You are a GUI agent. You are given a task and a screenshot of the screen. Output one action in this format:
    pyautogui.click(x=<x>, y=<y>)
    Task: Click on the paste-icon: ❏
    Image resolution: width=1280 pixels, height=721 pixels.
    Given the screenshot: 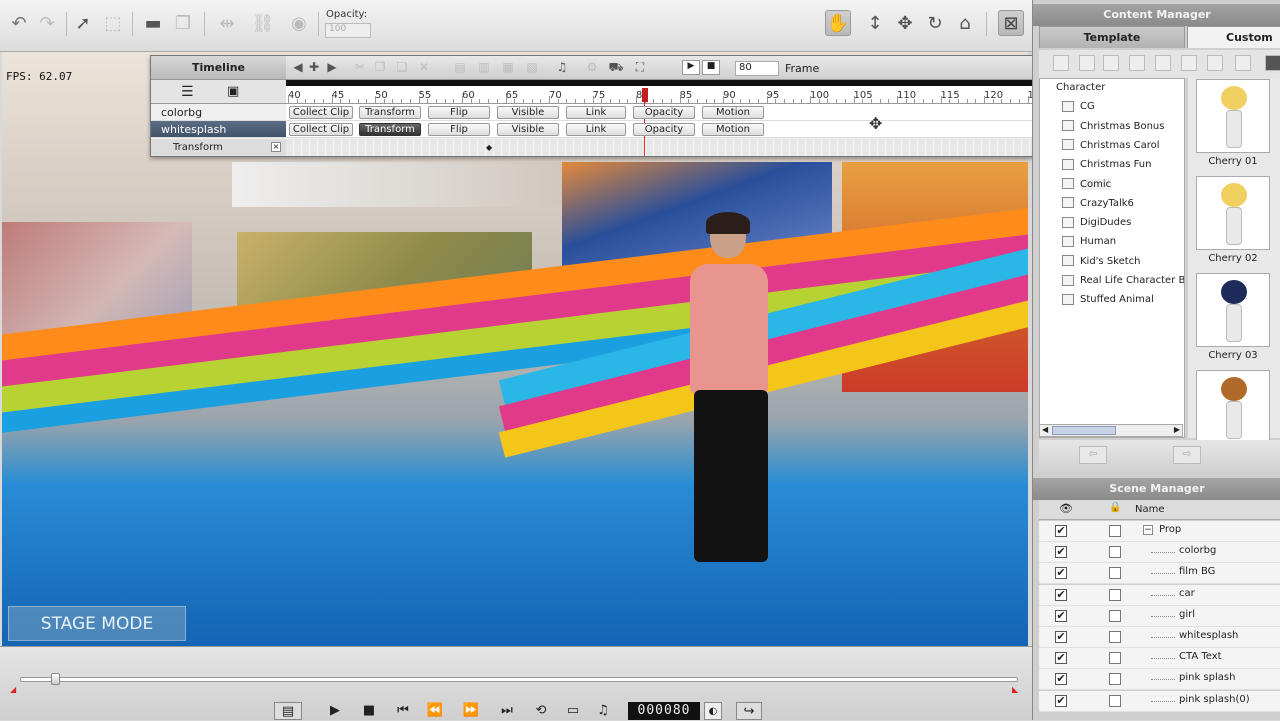 What is the action you would take?
    pyautogui.click(x=402, y=67)
    